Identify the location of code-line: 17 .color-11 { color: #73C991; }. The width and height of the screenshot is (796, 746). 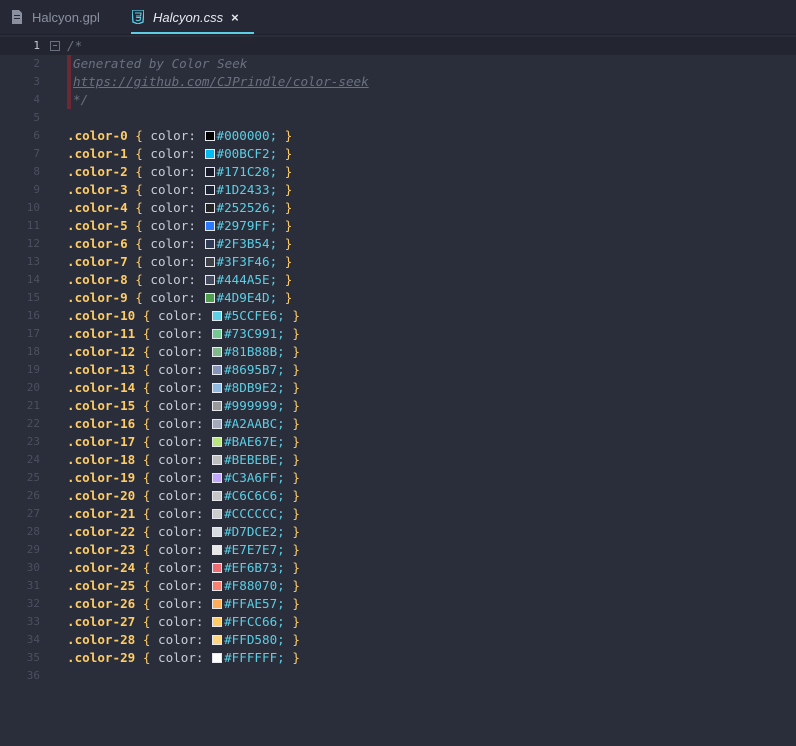
(398, 334).